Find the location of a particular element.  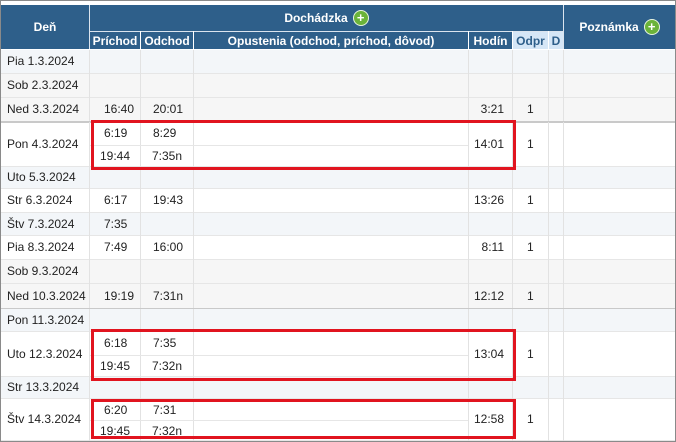

table-row: Ned 3.3.2024 16:40 20:01 3:21 1 is located at coordinates (338, 110).